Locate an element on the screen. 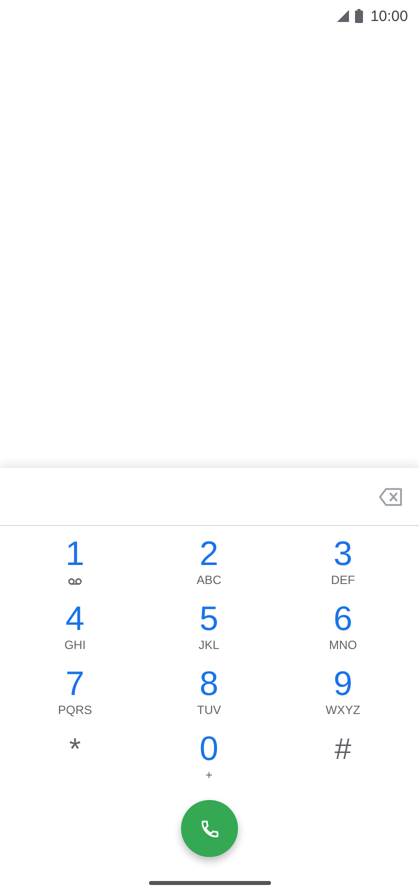  dial-key: * is located at coordinates (75, 759).